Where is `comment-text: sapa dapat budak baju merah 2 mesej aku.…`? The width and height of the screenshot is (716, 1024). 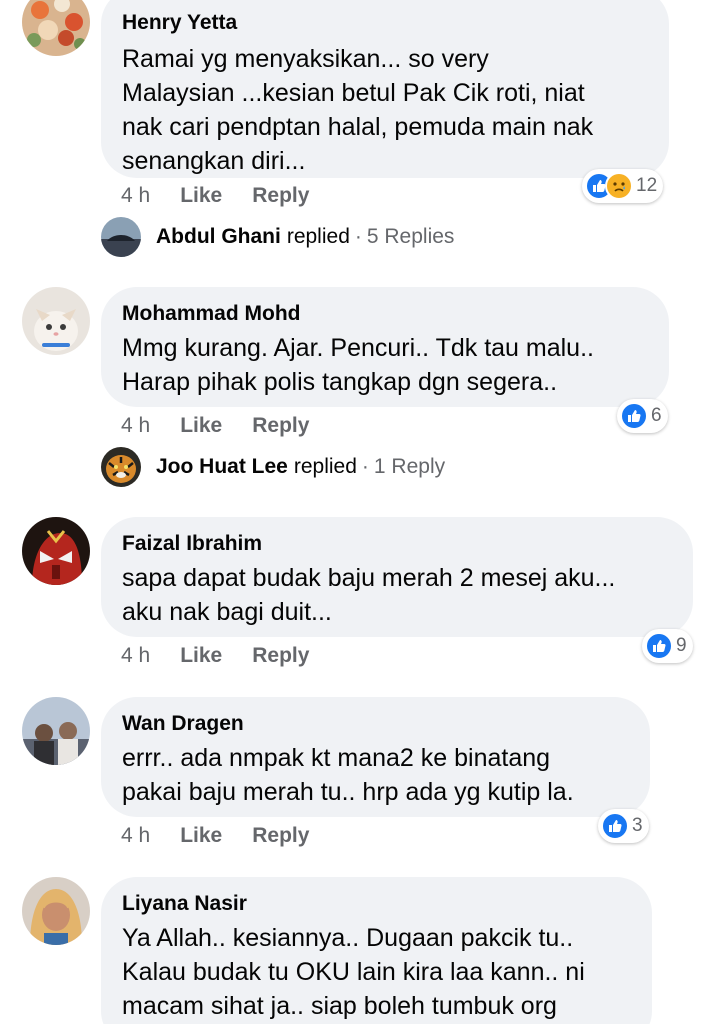
comment-text: sapa dapat budak baju merah 2 mesej aku.… is located at coordinates (369, 595).